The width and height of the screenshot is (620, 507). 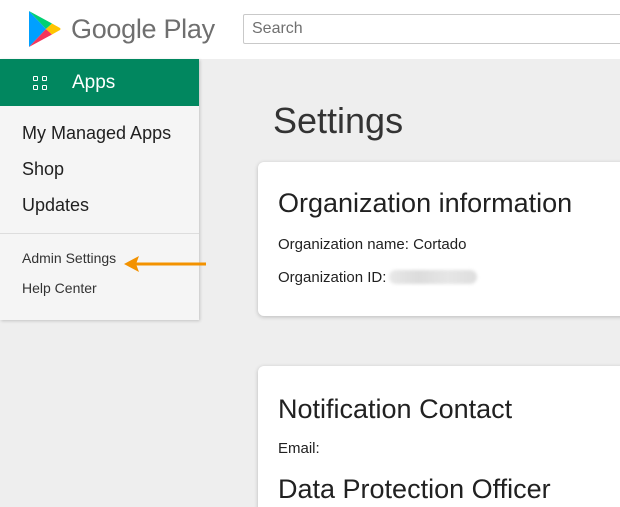 I want to click on page-title: Settings, so click(x=338, y=120).